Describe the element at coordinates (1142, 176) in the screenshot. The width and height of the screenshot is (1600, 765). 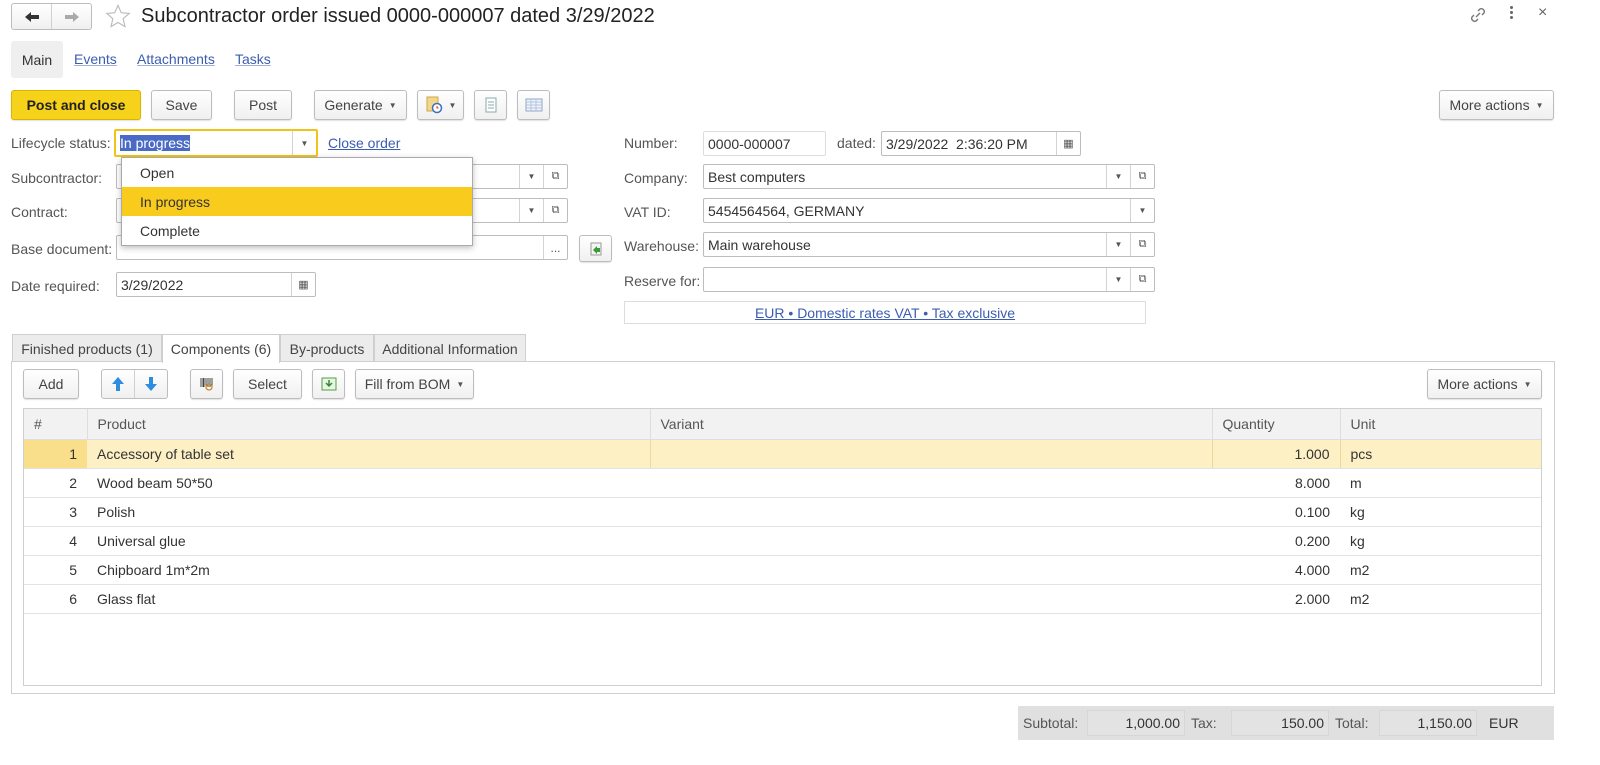
I see `company-open-button: ⧉` at that location.